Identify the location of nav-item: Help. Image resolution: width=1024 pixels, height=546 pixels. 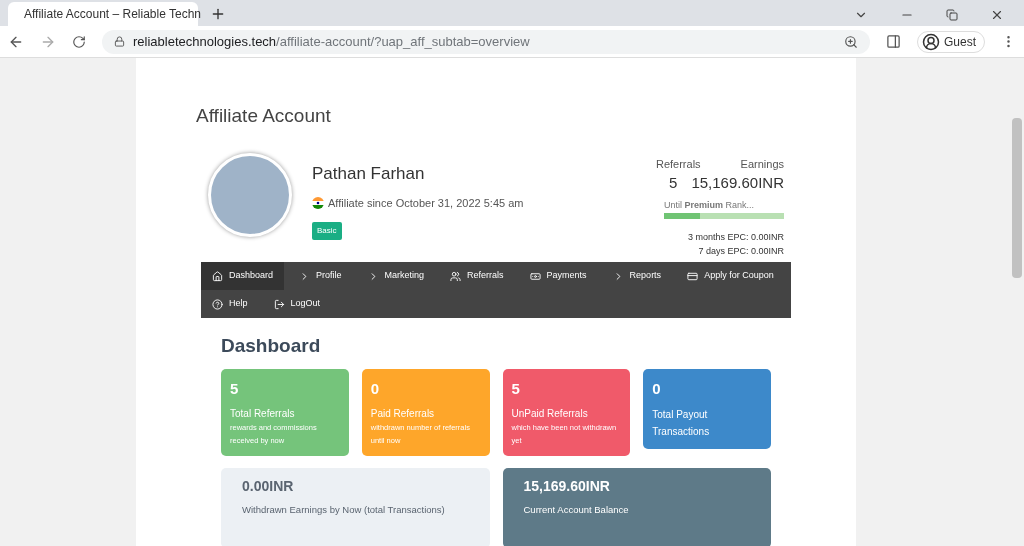
(230, 304).